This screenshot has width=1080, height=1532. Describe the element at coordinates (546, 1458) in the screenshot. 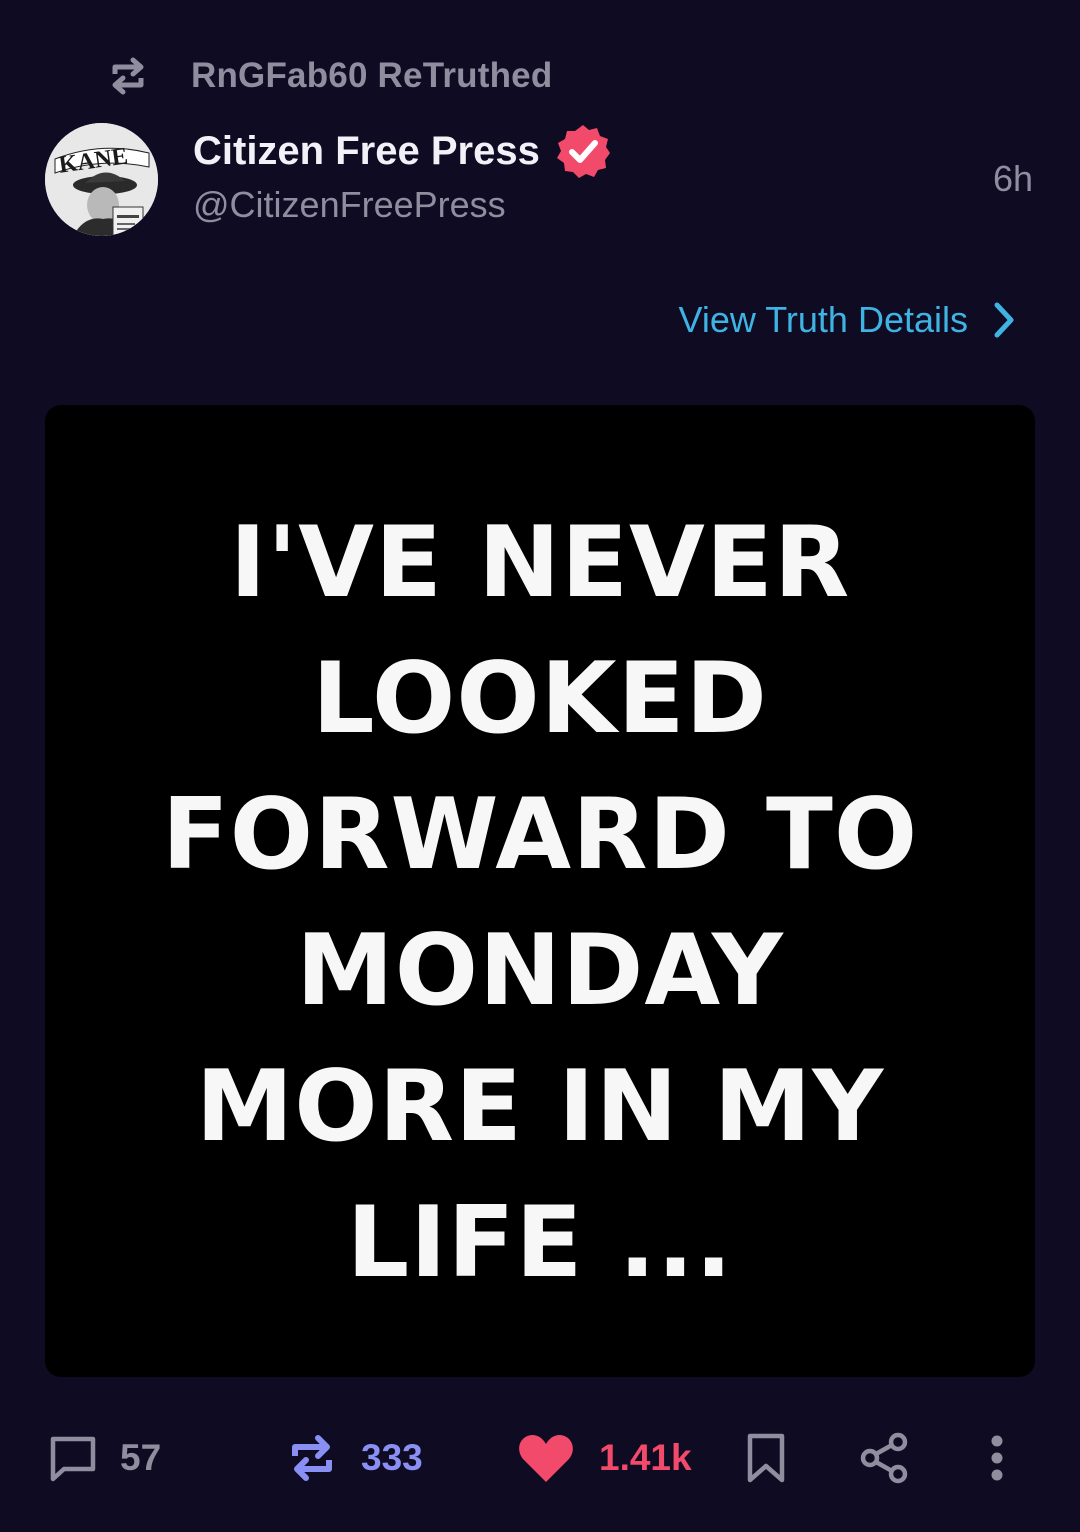

I see `heart-icon` at that location.